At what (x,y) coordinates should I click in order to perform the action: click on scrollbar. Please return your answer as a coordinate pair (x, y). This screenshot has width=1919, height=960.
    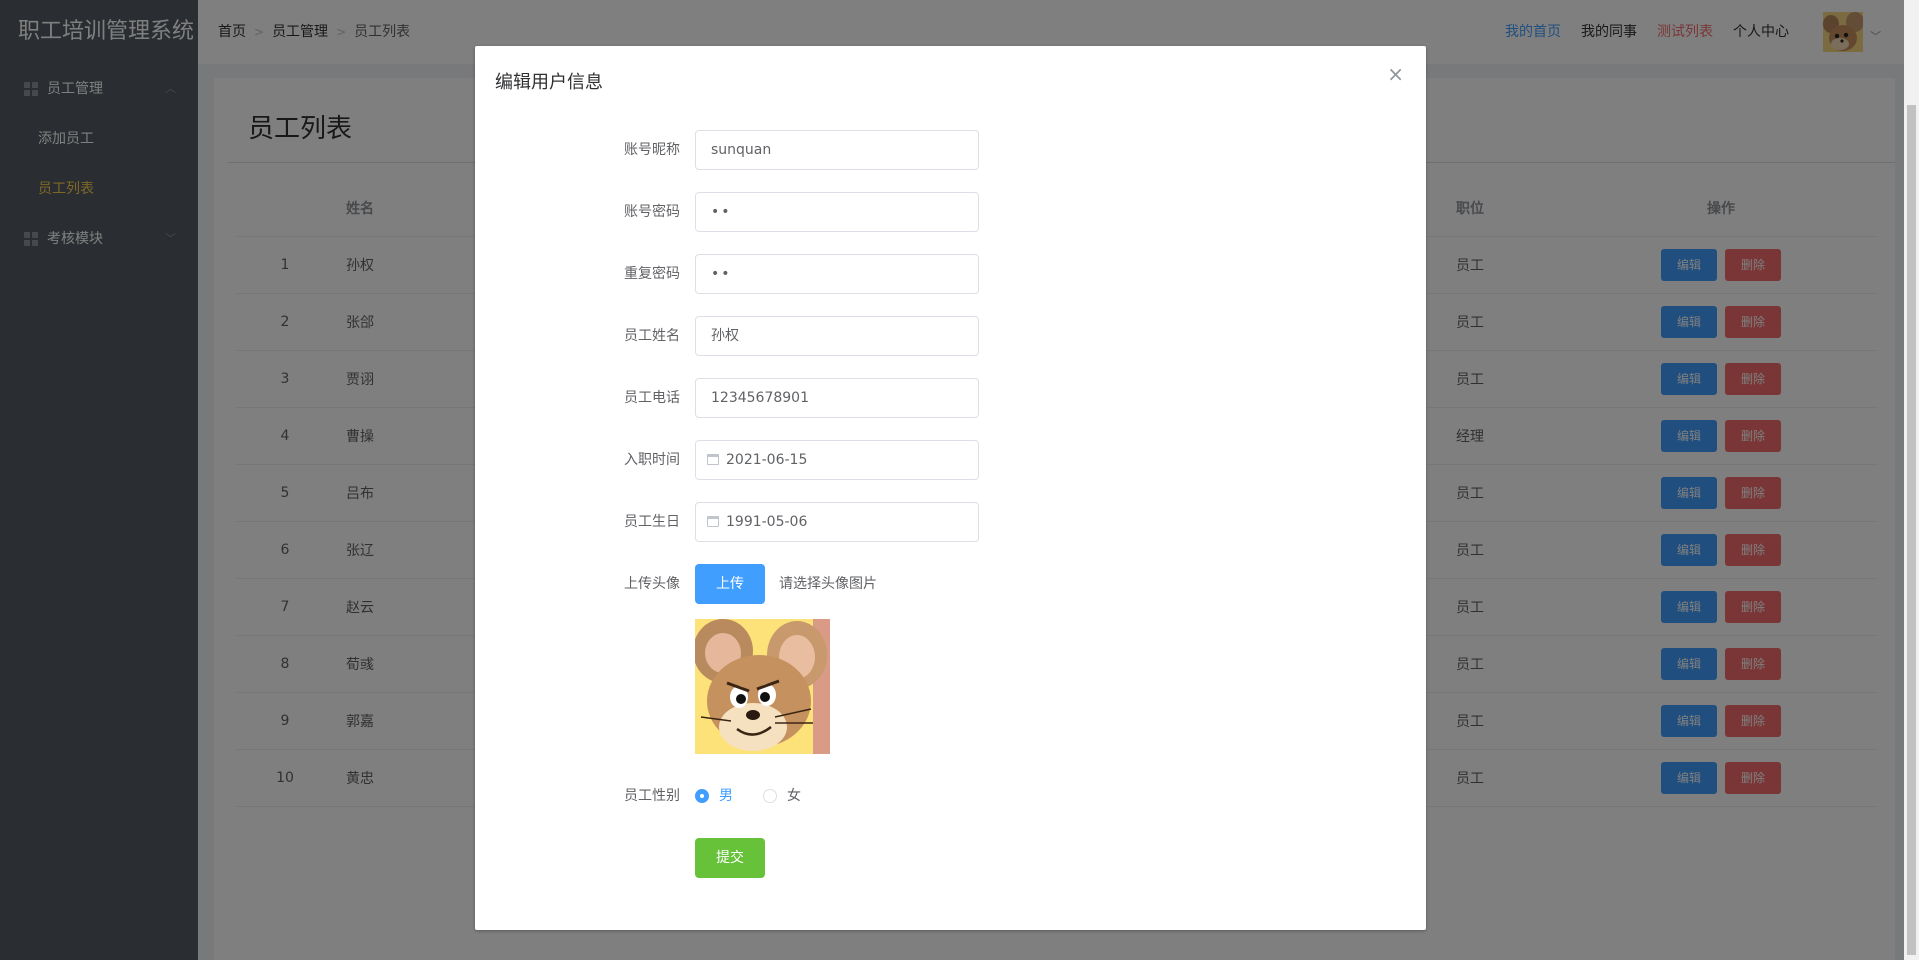
    Looking at the image, I should click on (1911, 480).